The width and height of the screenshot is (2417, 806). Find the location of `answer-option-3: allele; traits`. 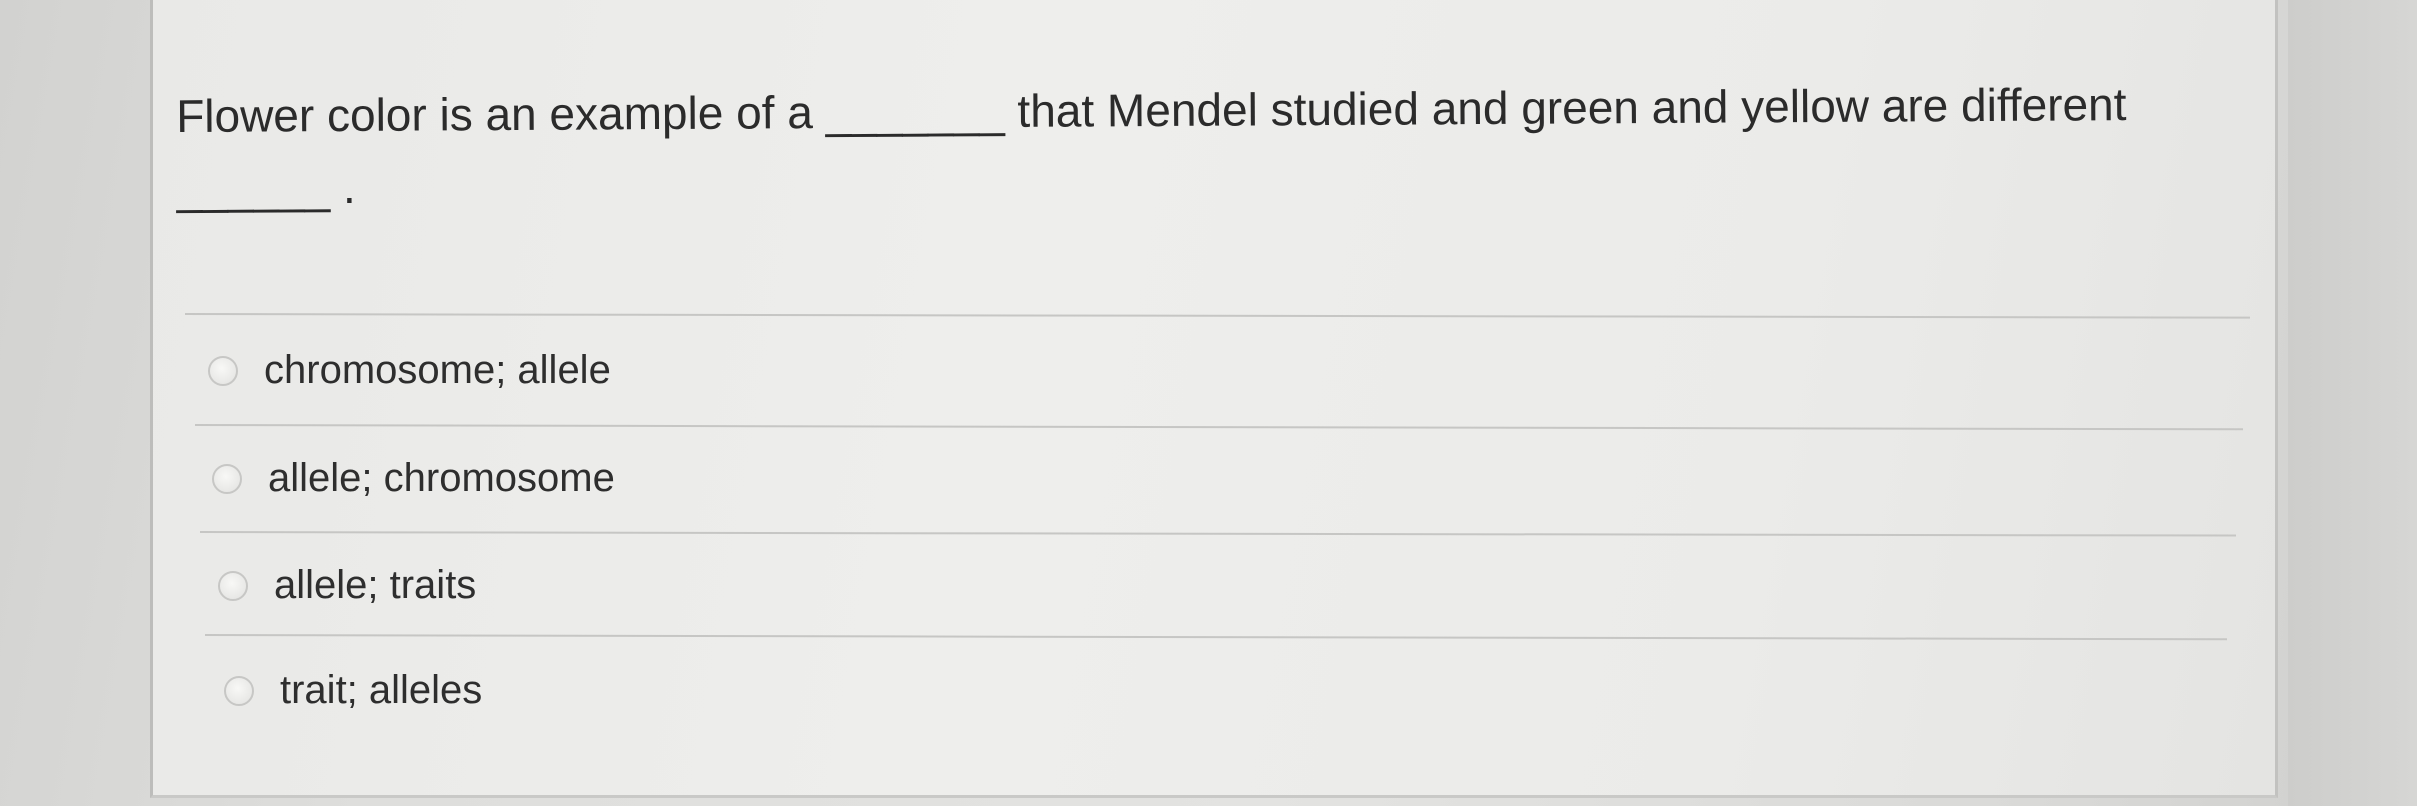

answer-option-3: allele; traits is located at coordinates (347, 585).